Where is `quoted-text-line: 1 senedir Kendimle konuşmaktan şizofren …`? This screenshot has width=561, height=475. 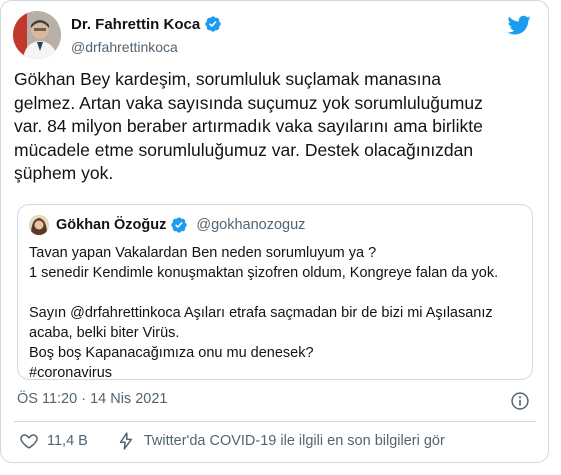
quoted-text-line: 1 senedir Kendimle konuşmaktan şizofren … is located at coordinates (264, 273).